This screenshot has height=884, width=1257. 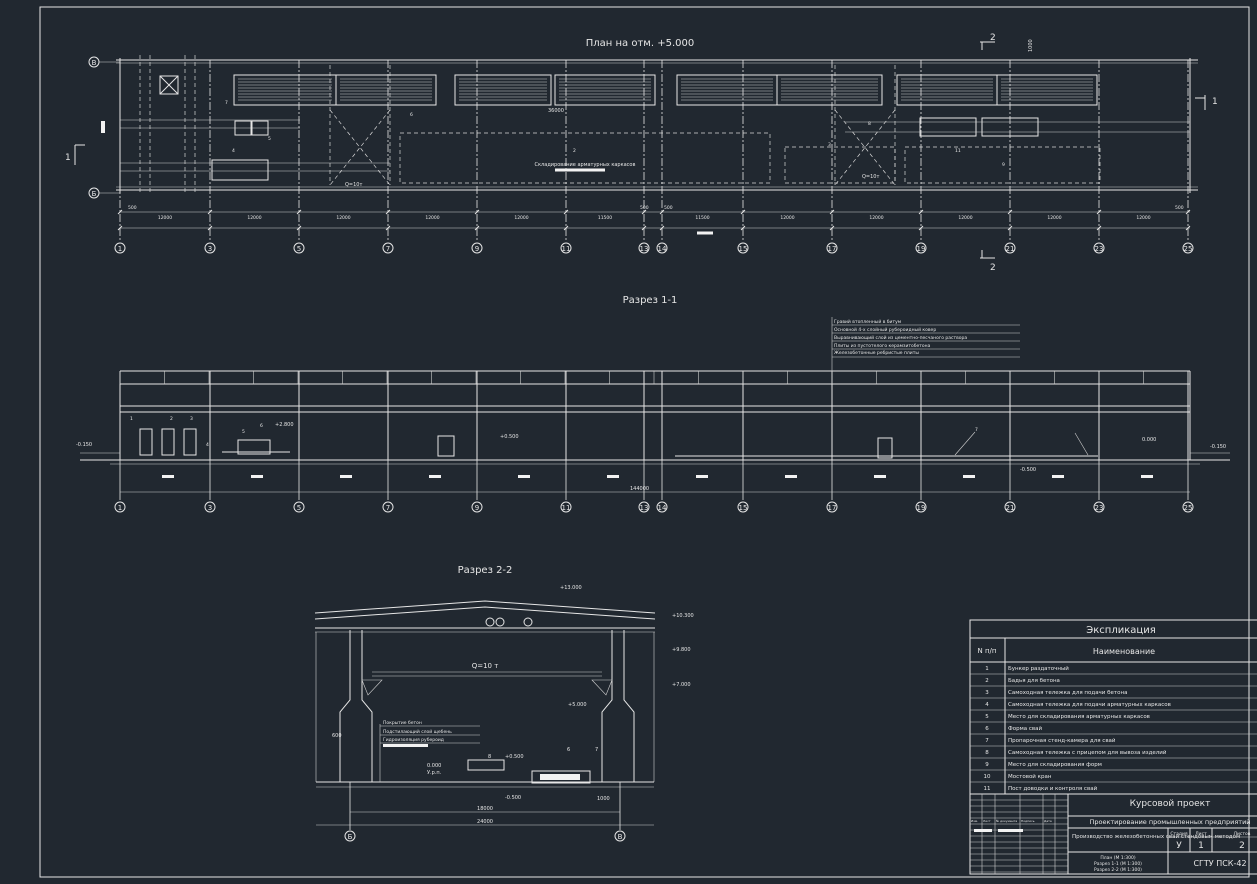 I want to click on explication-row-name: Пропарочная стенд-камера для свай, so click(x=1062, y=740).